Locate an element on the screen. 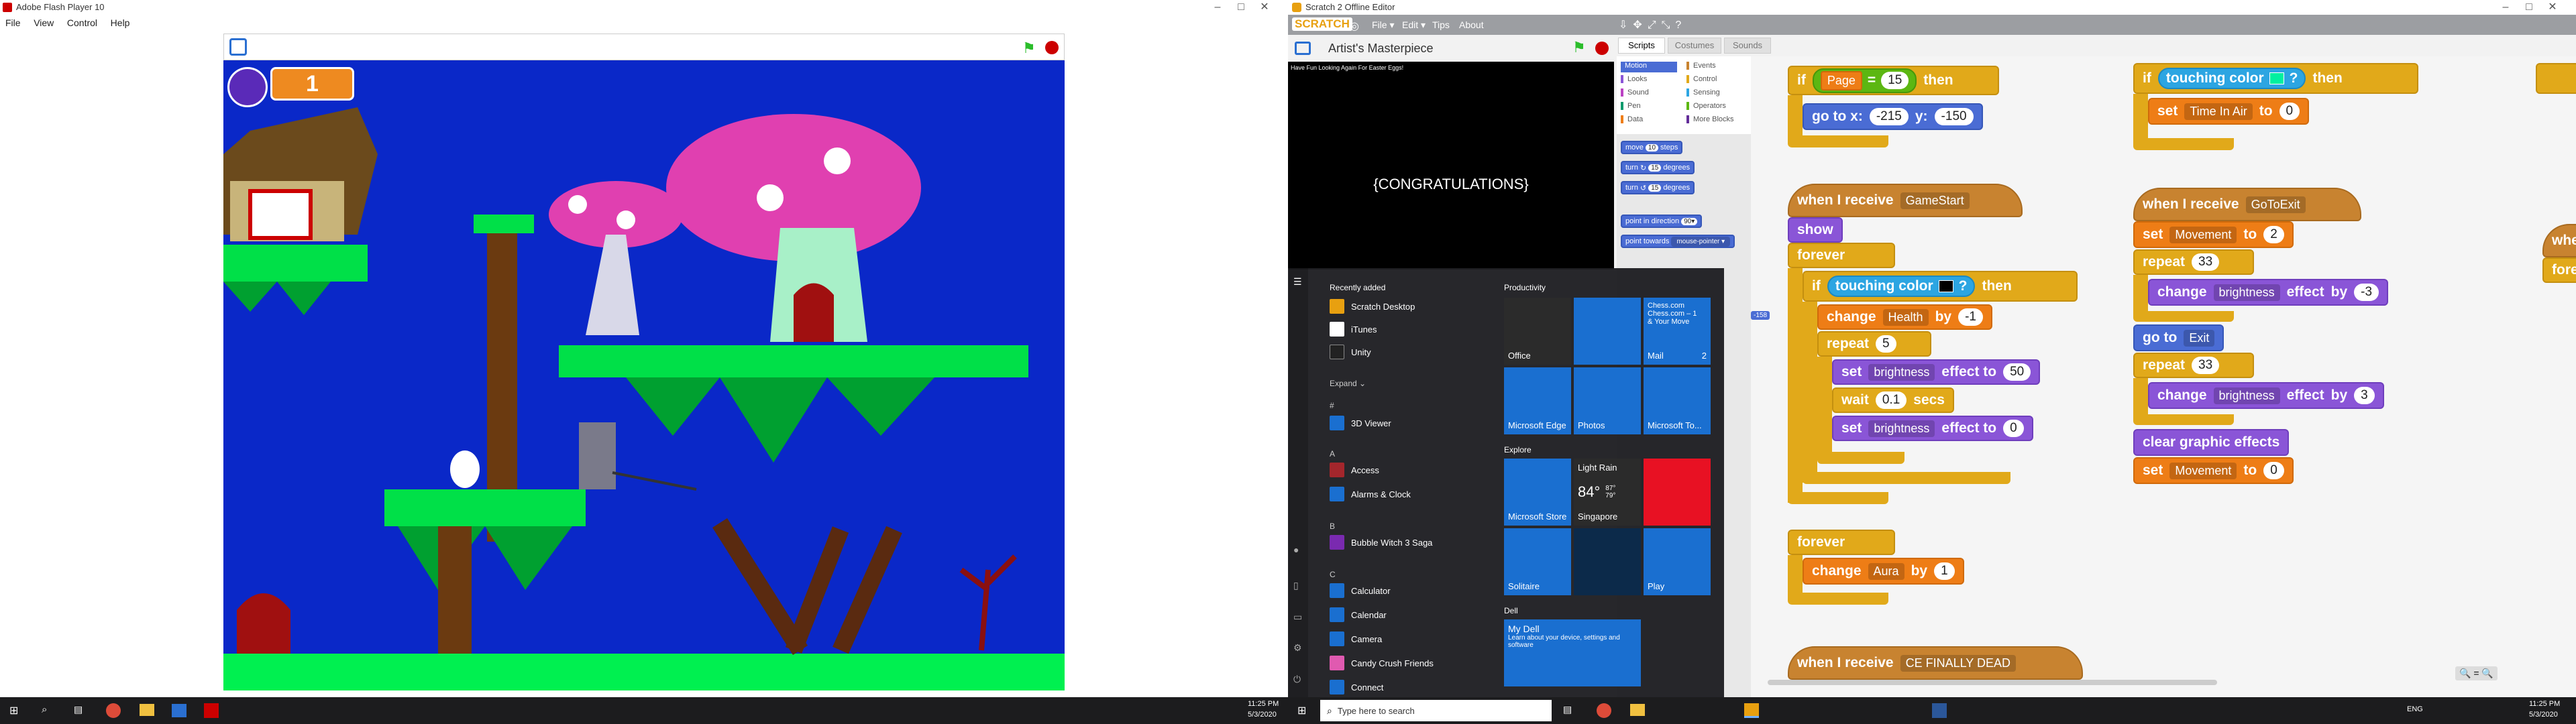  app-alarms: Alarms & Clock is located at coordinates (1370, 494).